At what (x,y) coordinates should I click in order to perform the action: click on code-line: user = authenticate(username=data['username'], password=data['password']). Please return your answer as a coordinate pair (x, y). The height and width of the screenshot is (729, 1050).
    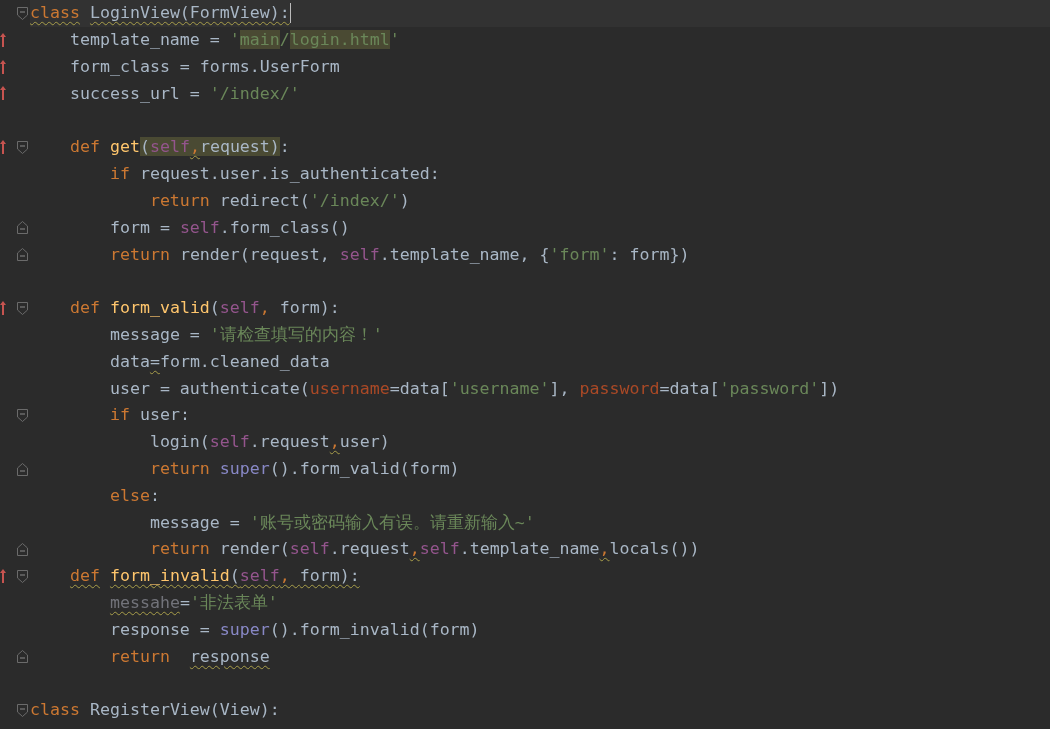
    Looking at the image, I should click on (474, 388).